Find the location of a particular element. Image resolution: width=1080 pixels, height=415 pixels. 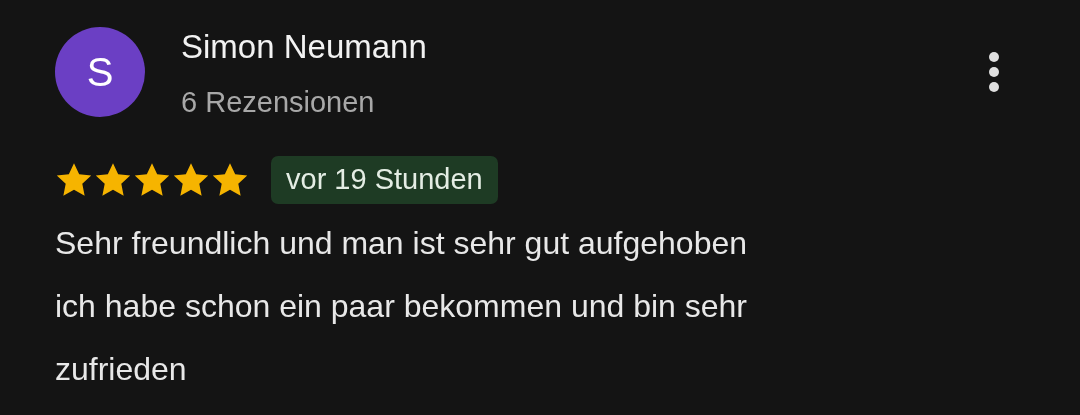

time-badge: vor 19 Stunden is located at coordinates (384, 180).